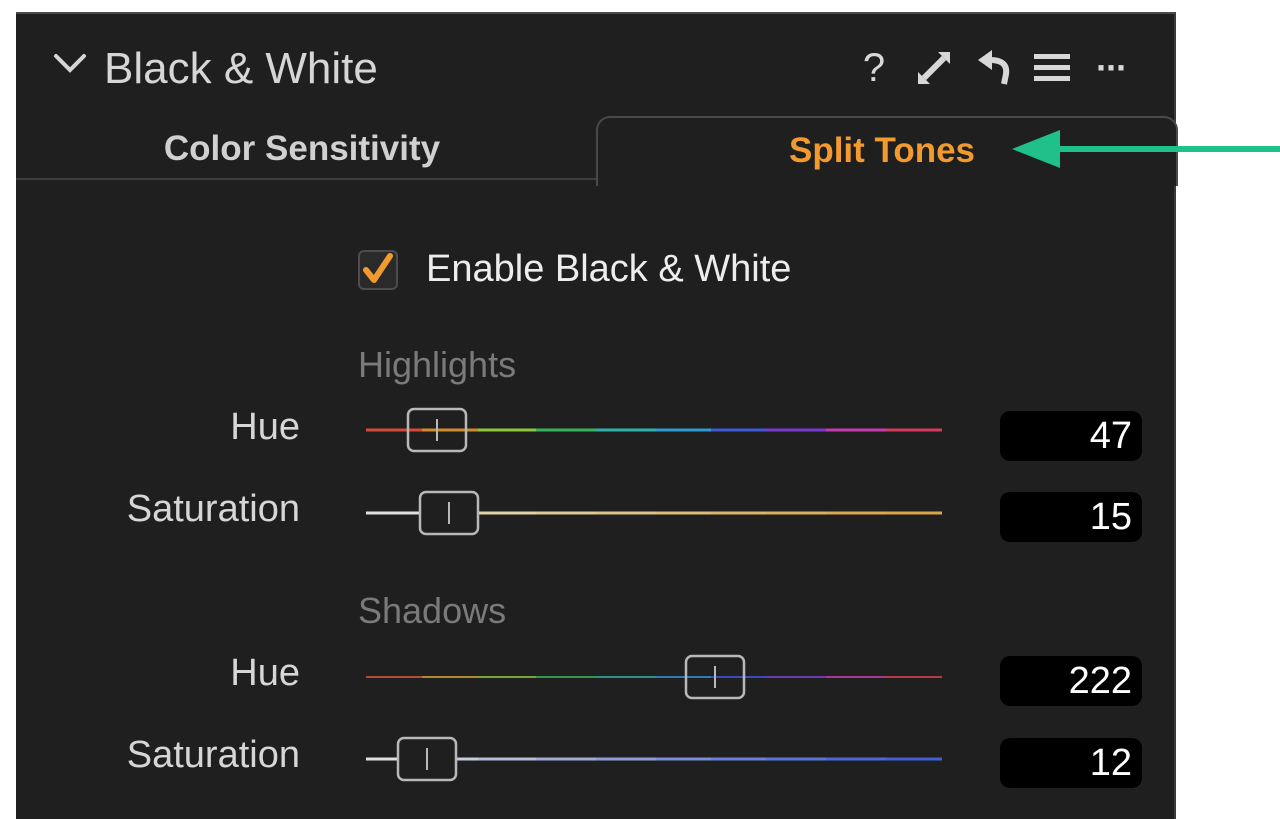  Describe the element at coordinates (241, 68) in the screenshot. I see `panel-title: Black & White` at that location.